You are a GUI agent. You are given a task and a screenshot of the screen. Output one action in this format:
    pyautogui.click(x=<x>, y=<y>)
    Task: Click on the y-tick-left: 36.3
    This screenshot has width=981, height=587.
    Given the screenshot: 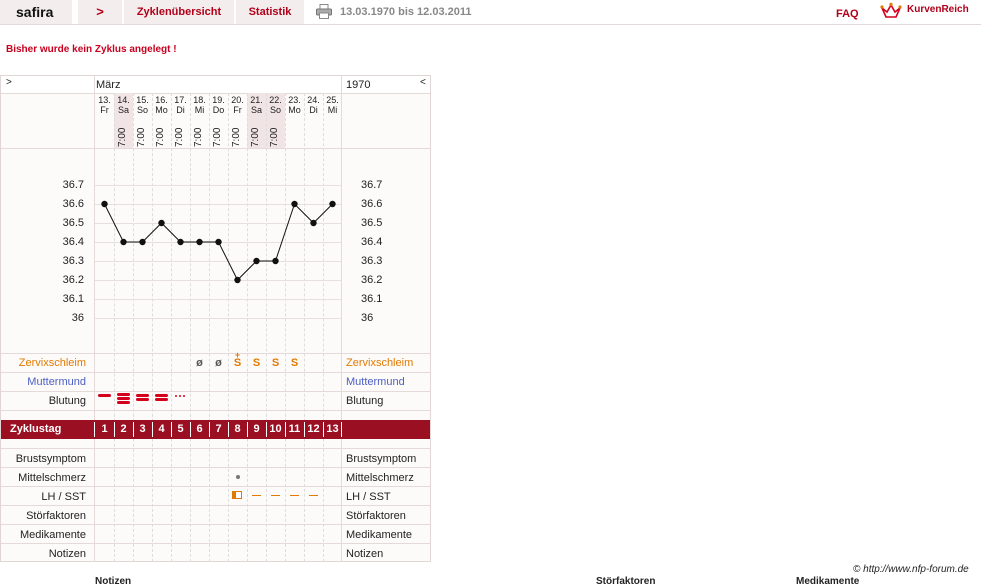 What is the action you would take?
    pyautogui.click(x=73, y=261)
    